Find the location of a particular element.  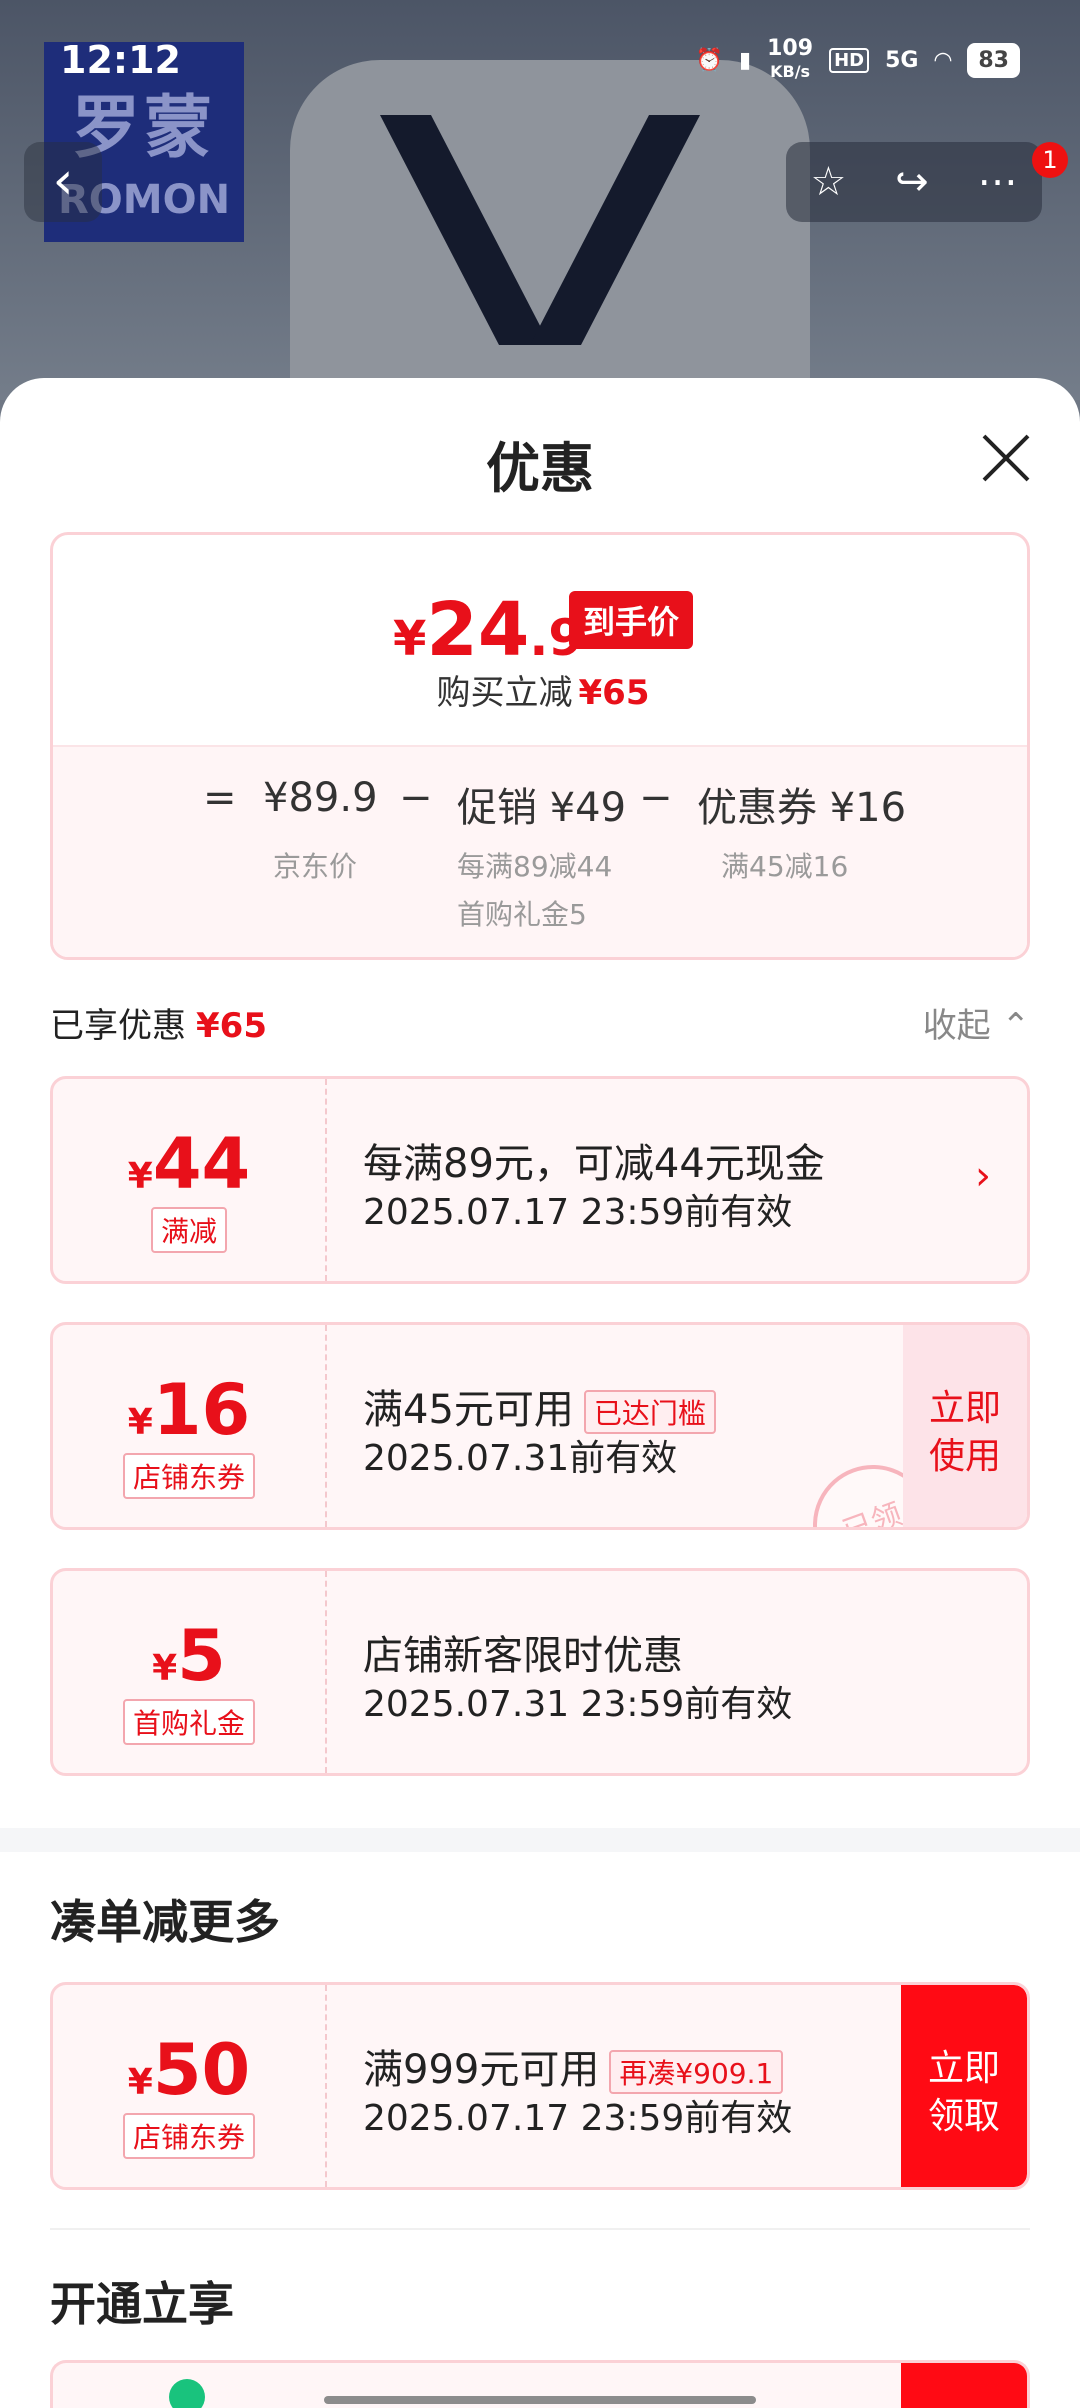

coupon-amount: ¥5 is located at coordinates (189, 1656).